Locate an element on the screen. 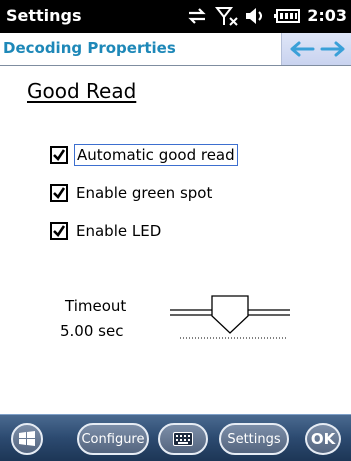 Image resolution: width=351 pixels, height=461 pixels. settings-label: Settings is located at coordinates (254, 439).